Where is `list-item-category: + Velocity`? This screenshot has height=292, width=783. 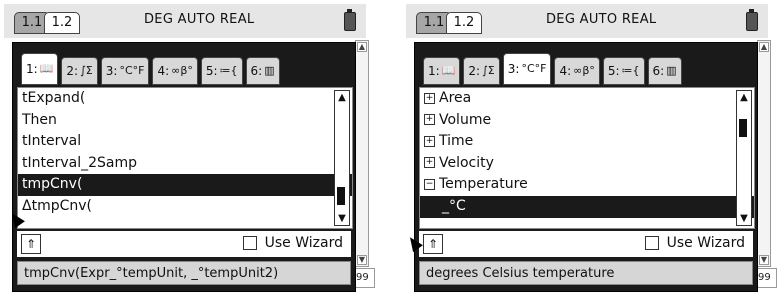
list-item-category: + Velocity is located at coordinates (587, 164).